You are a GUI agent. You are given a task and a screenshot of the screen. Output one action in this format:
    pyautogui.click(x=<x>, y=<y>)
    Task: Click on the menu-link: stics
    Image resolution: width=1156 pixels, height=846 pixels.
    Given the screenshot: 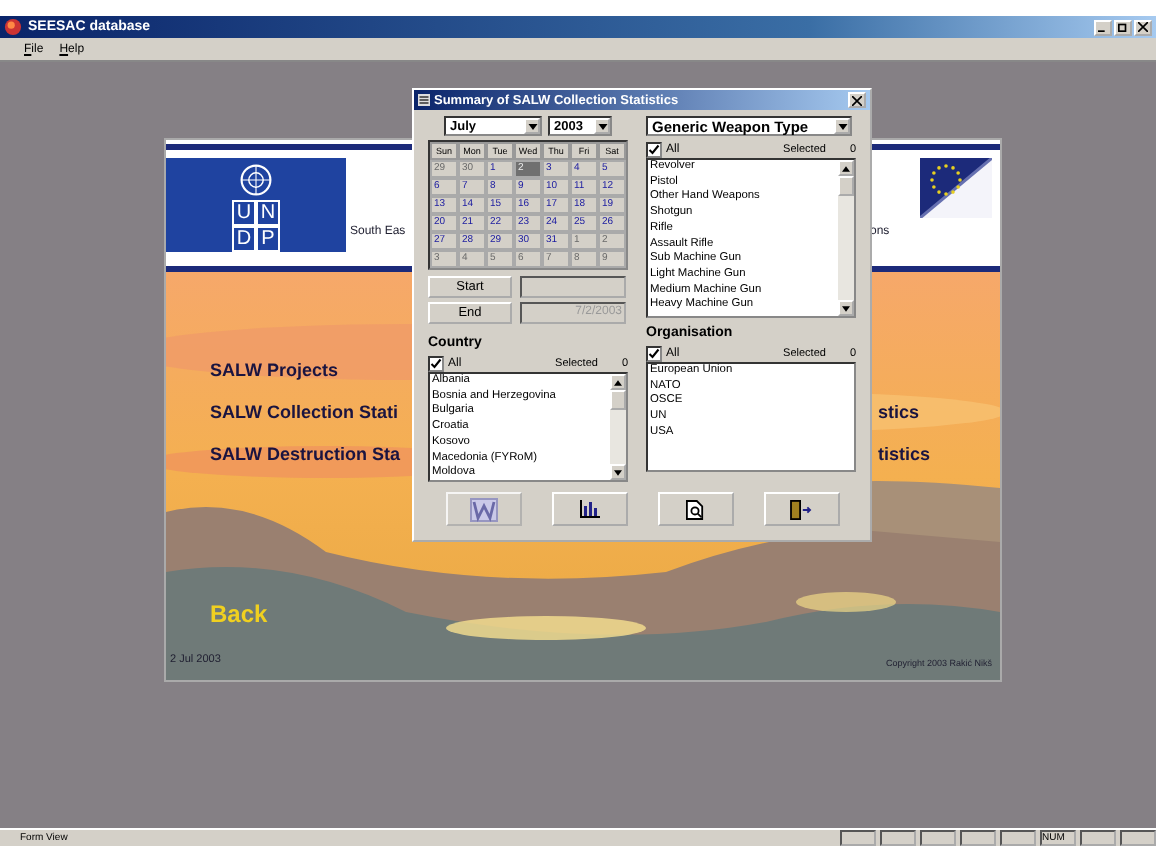 What is the action you would take?
    pyautogui.click(x=899, y=412)
    